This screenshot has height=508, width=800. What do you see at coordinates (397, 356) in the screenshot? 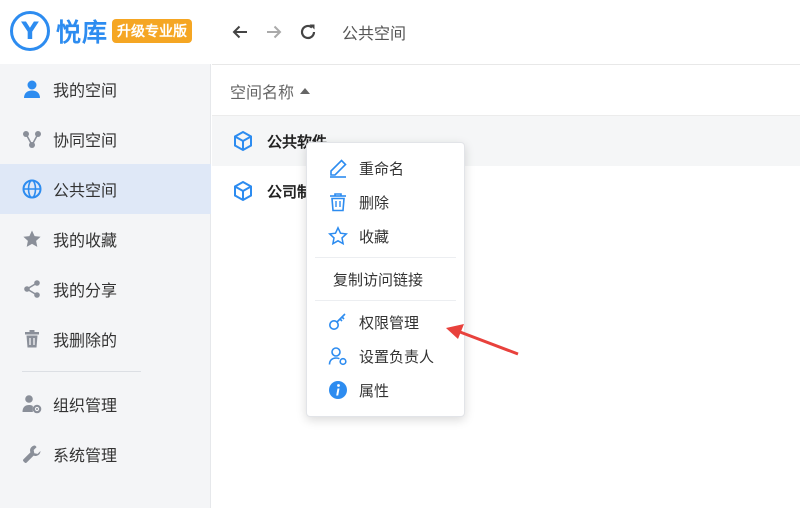
I see `menu-item-label: 设置负责人` at bounding box center [397, 356].